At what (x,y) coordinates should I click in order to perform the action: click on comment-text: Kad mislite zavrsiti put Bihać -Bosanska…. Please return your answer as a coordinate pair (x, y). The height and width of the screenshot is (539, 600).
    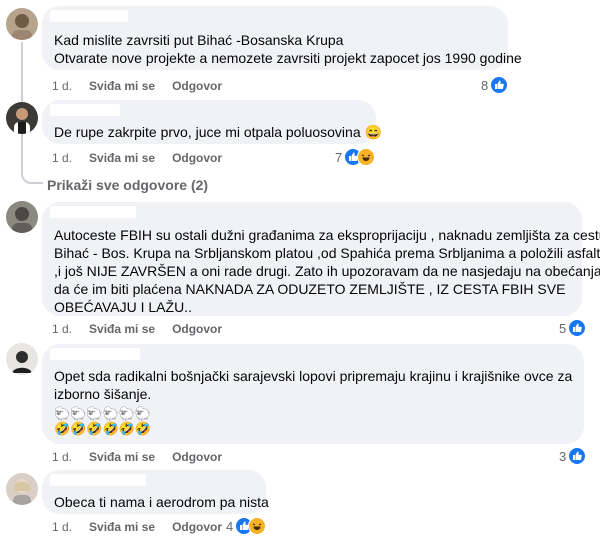
    Looking at the image, I should click on (199, 40).